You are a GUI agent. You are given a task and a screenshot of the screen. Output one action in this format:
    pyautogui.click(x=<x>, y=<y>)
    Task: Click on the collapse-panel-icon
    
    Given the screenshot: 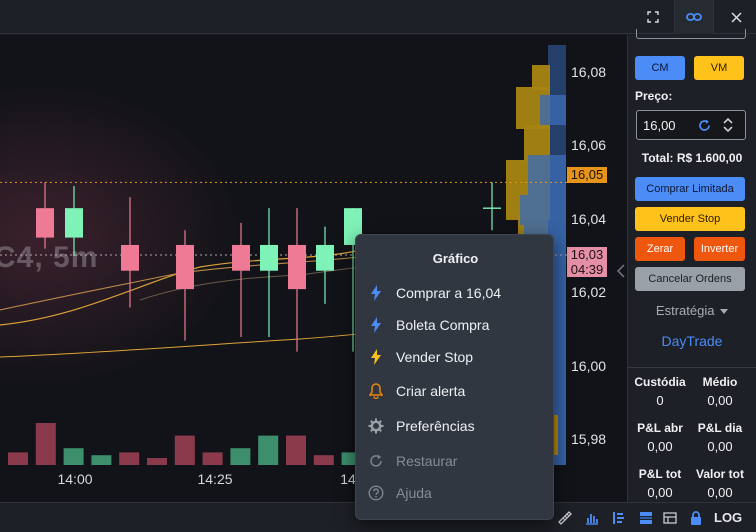 What is the action you would take?
    pyautogui.click(x=621, y=271)
    